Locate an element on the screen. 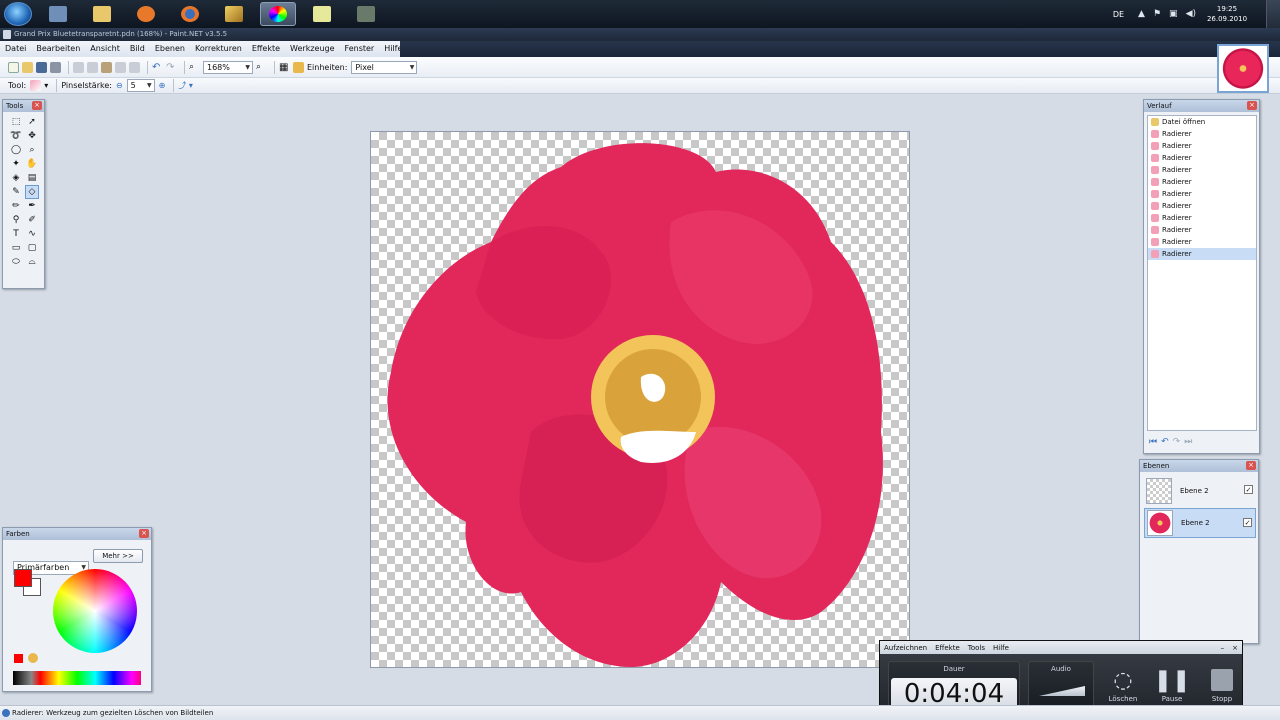  network-icon: ▣ is located at coordinates (1173, 14).